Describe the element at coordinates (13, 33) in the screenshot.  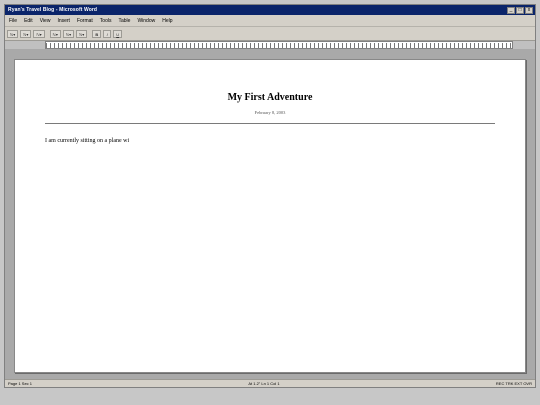
I see `style-dropdown: ℕ▾` at that location.